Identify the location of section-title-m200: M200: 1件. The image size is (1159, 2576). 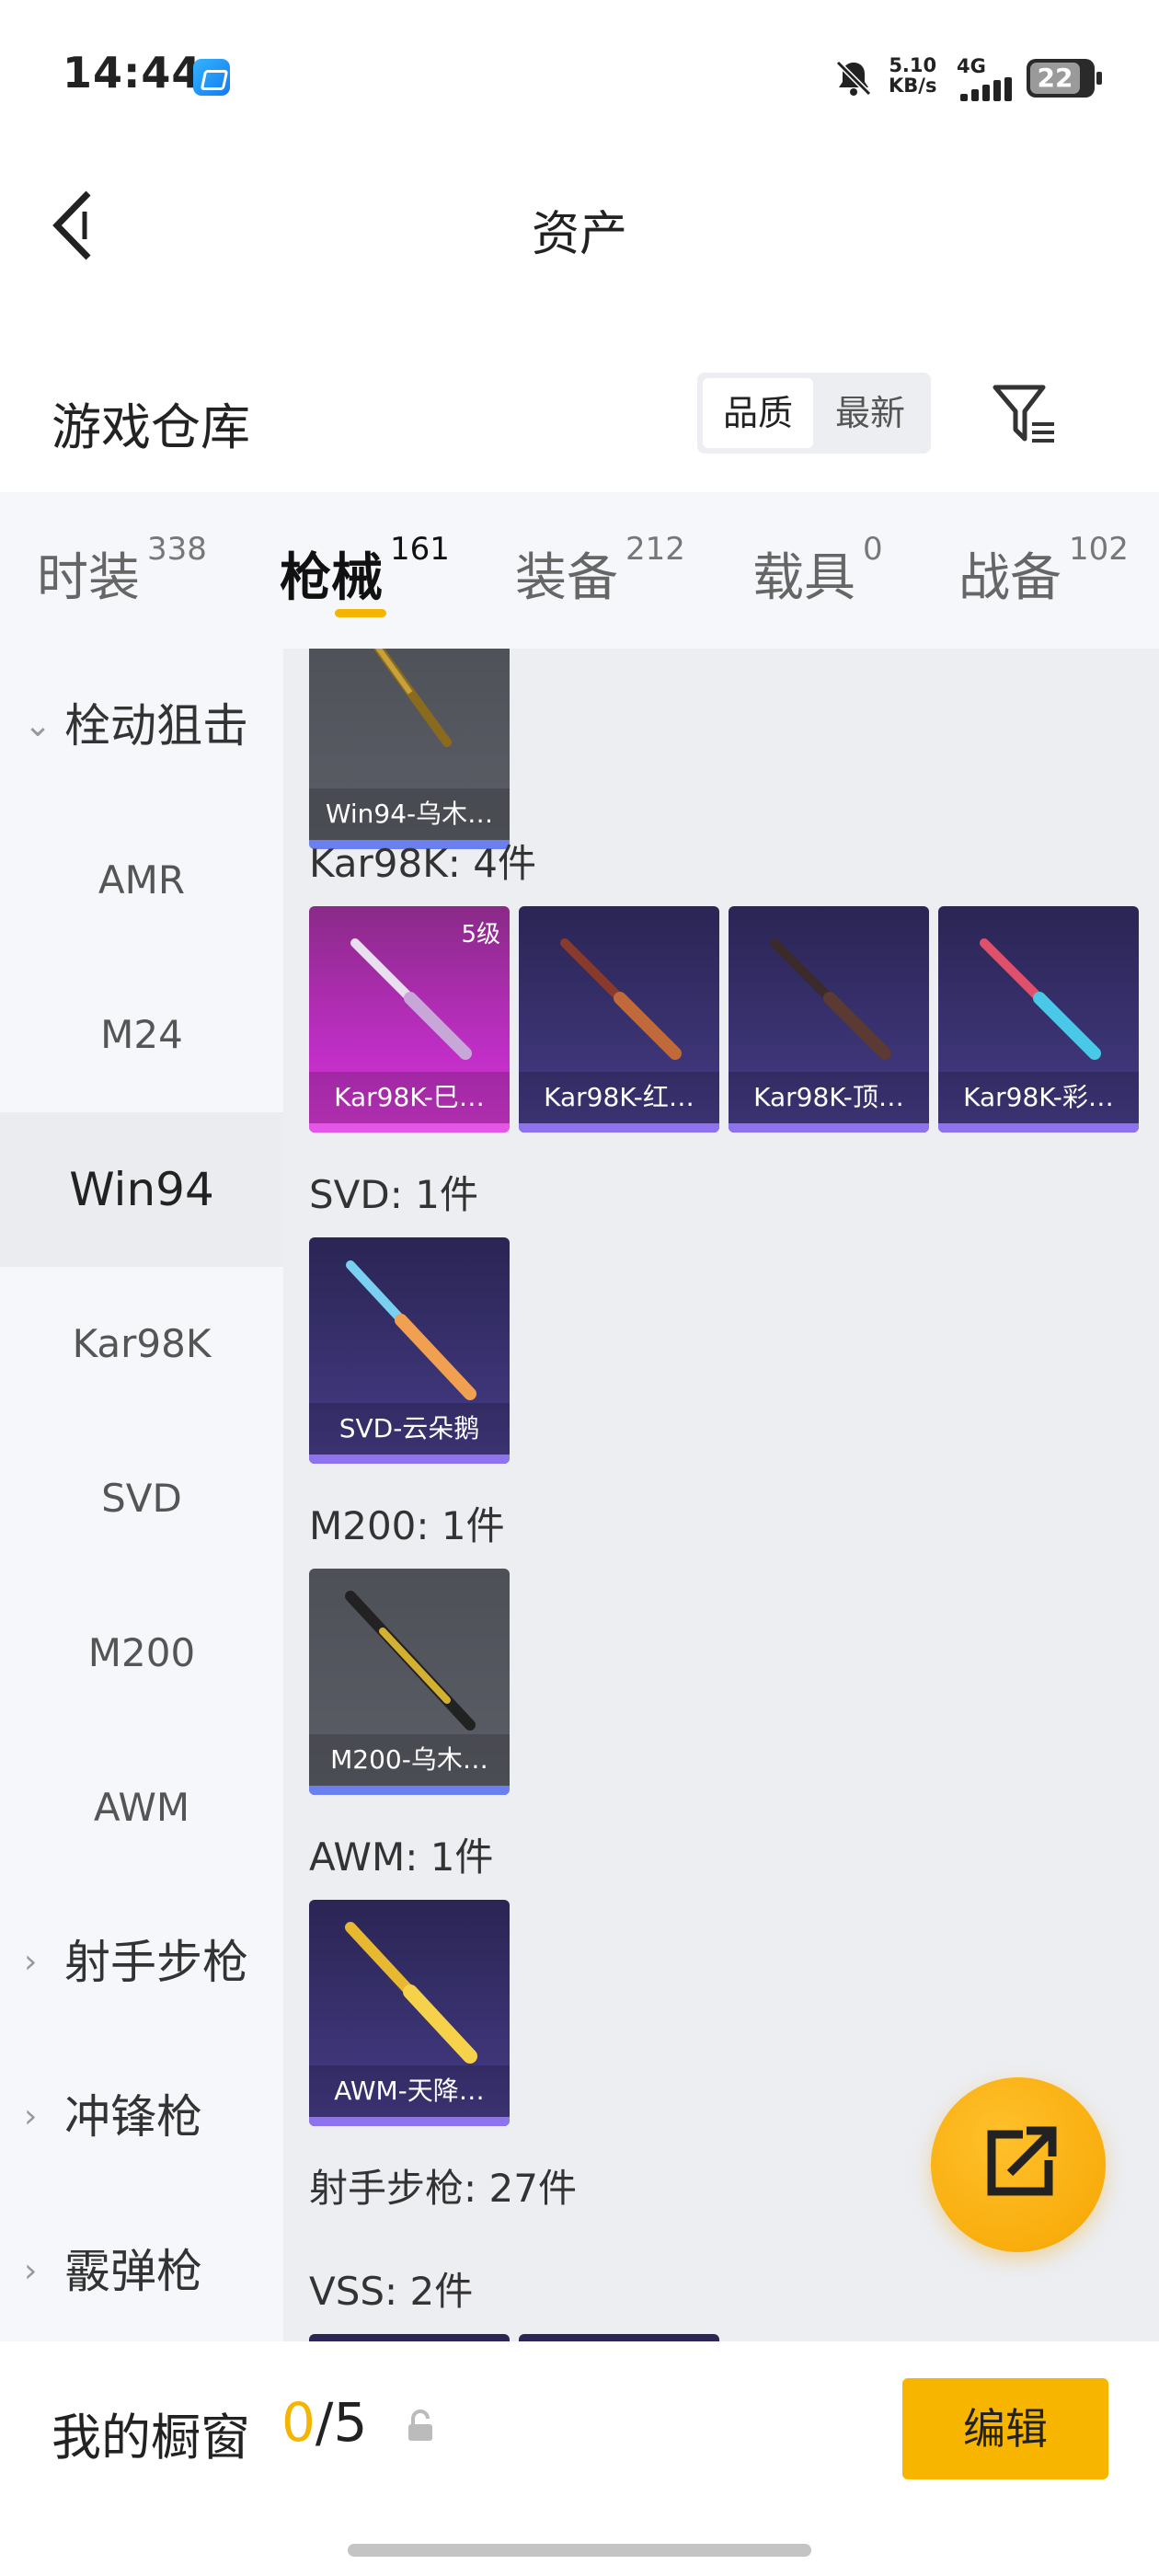
(407, 1525).